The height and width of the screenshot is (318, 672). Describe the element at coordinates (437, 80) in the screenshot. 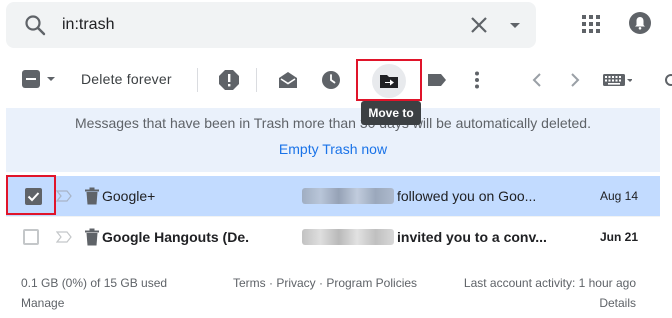

I see `label-icon` at that location.